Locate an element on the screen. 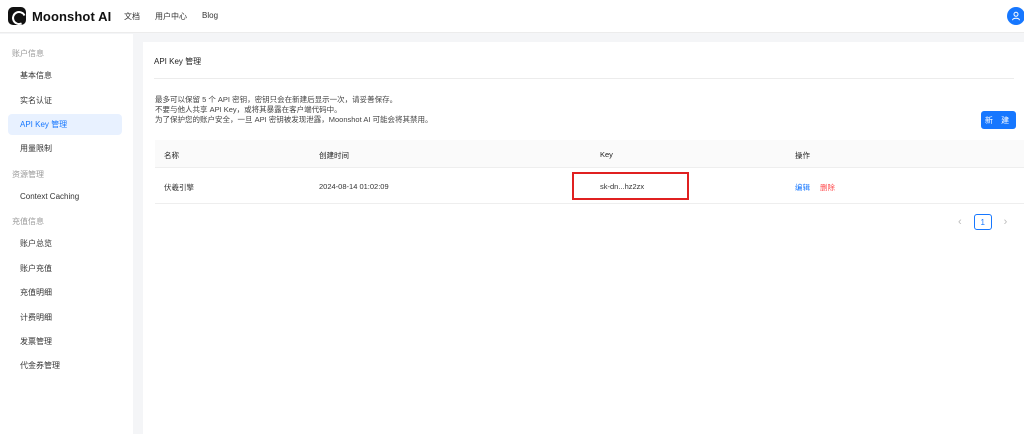 The image size is (1024, 434). sidebar-item-recharge-details: 充值明细 is located at coordinates (65, 292).